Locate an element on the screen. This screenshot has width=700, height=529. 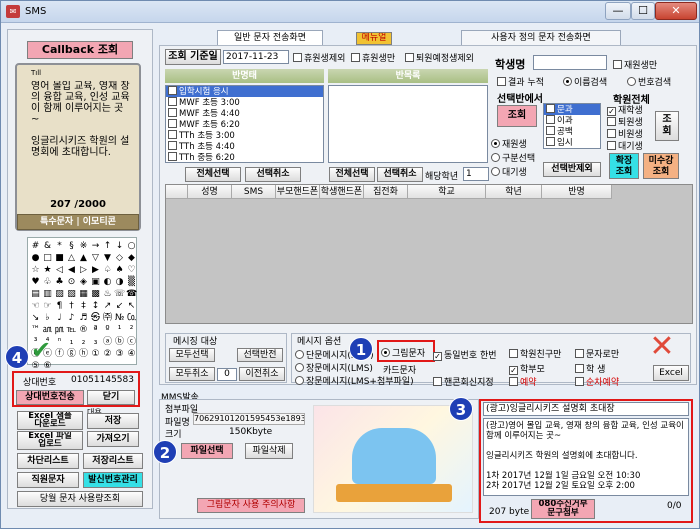
symbol-key: ⓗ is located at coordinates (83, 354).